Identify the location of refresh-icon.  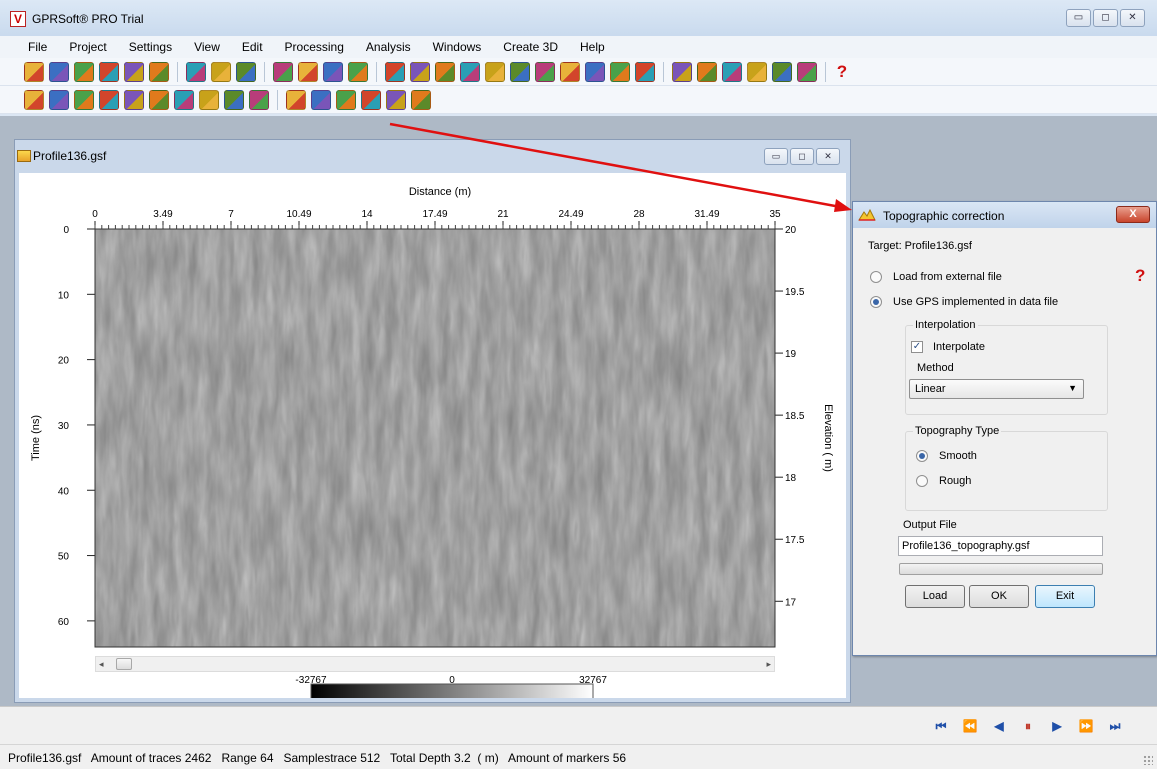
(595, 71).